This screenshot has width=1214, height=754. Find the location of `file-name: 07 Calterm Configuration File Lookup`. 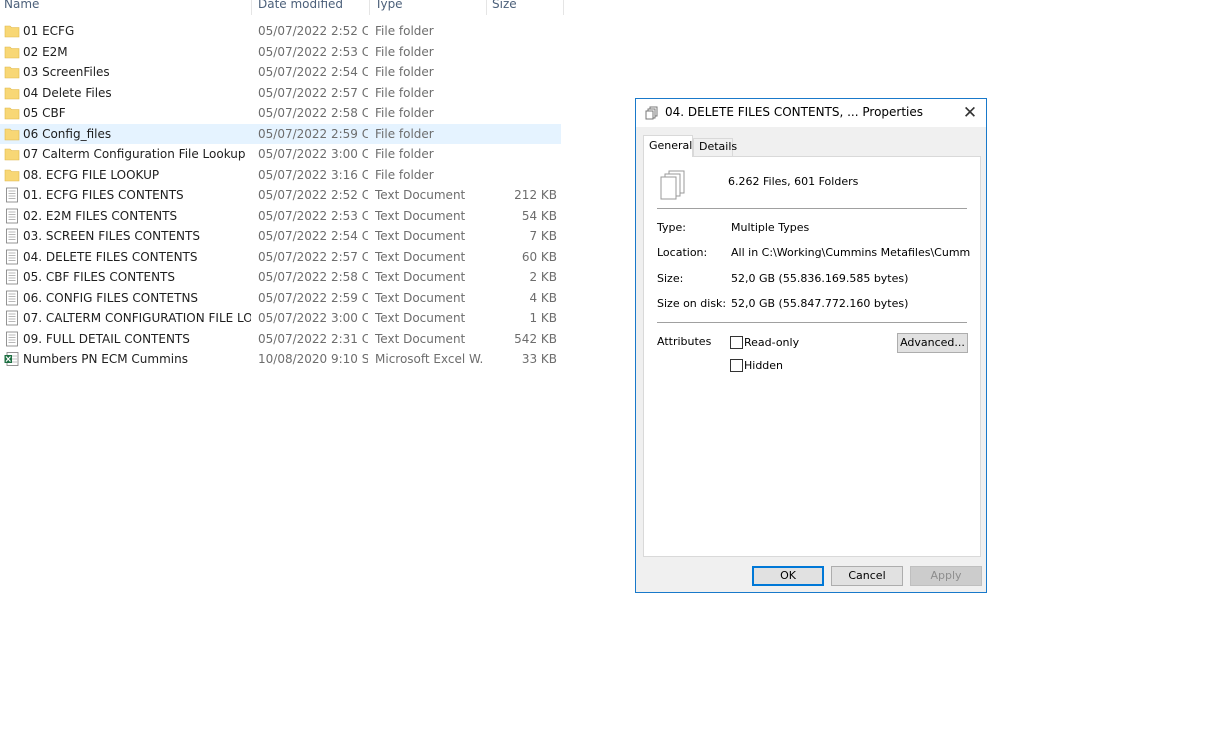

file-name: 07 Calterm Configuration File Lookup is located at coordinates (134, 154).